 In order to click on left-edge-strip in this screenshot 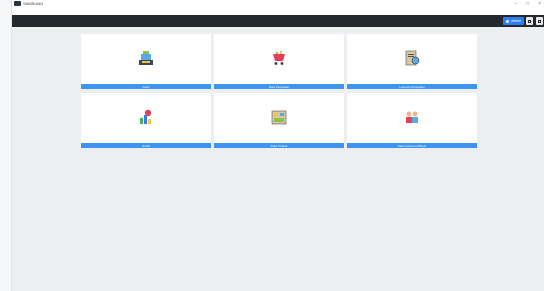, I will do `click(6, 145)`.